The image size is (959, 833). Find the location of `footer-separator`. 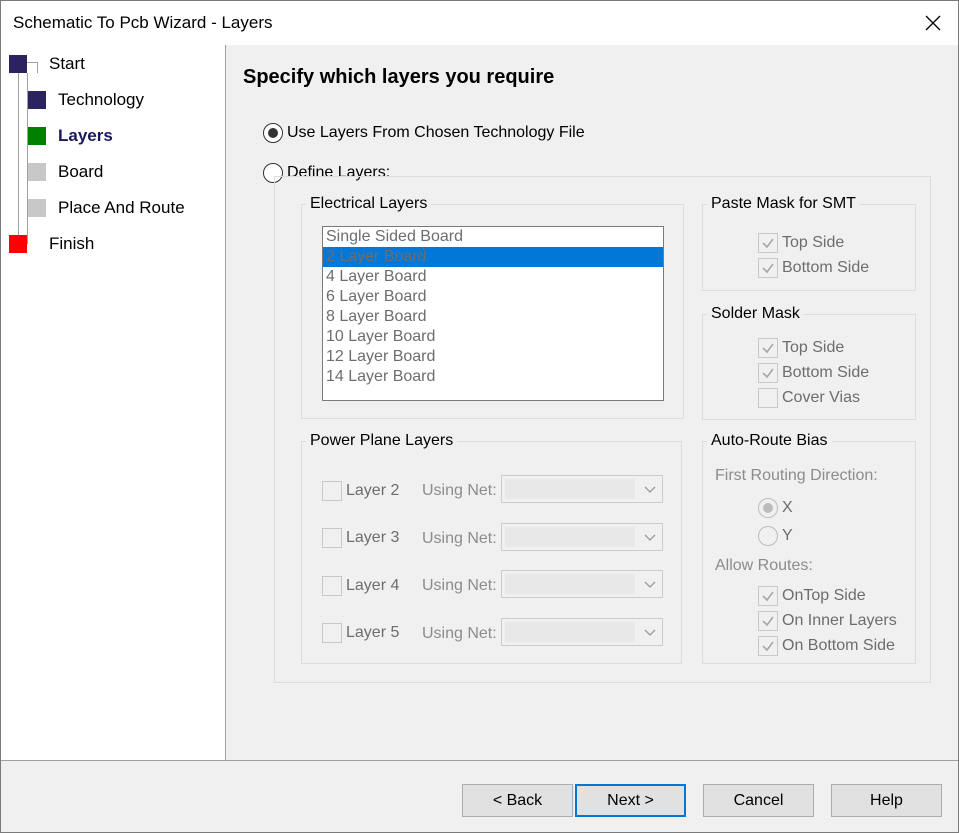

footer-separator is located at coordinates (479, 760).